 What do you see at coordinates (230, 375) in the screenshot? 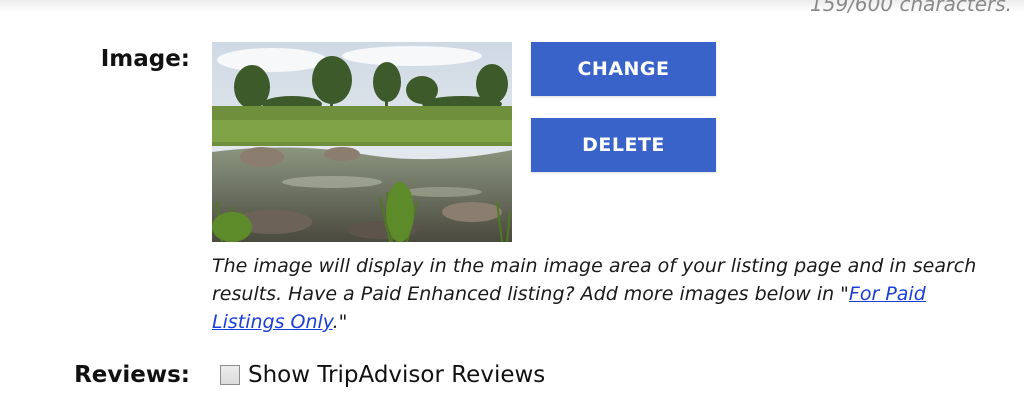
I see `show-reviews-checkbox` at bounding box center [230, 375].